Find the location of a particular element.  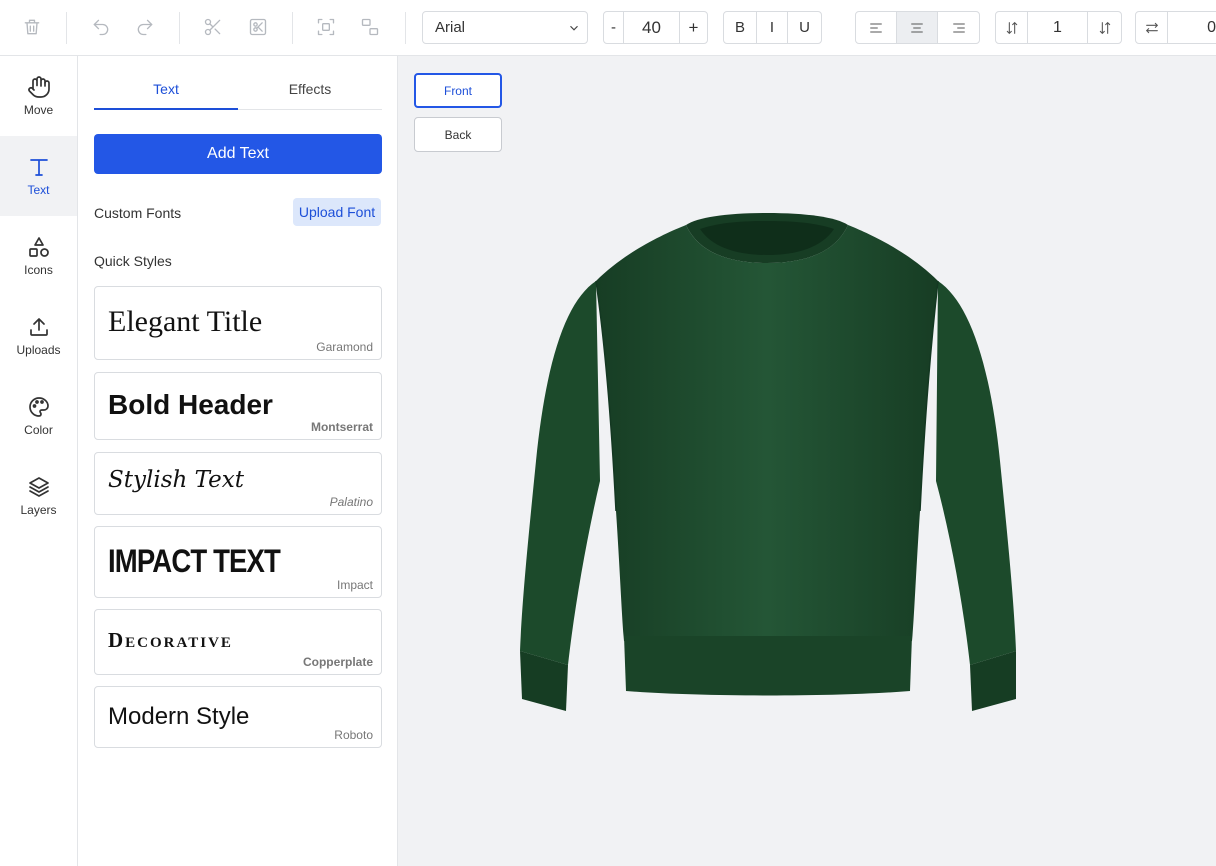

delete-icon is located at coordinates (32, 27).